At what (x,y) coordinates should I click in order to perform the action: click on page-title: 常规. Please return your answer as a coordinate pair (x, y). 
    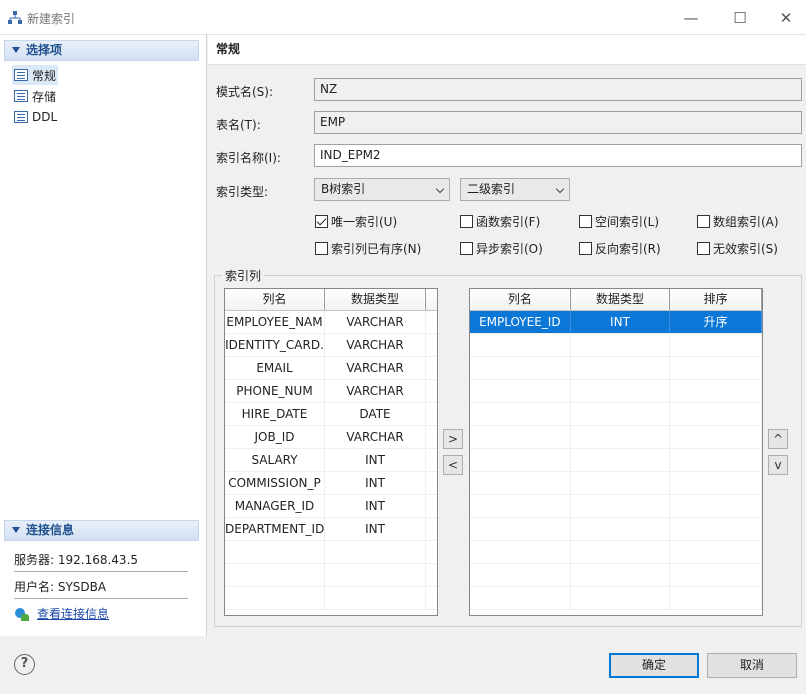
    Looking at the image, I should click on (507, 50).